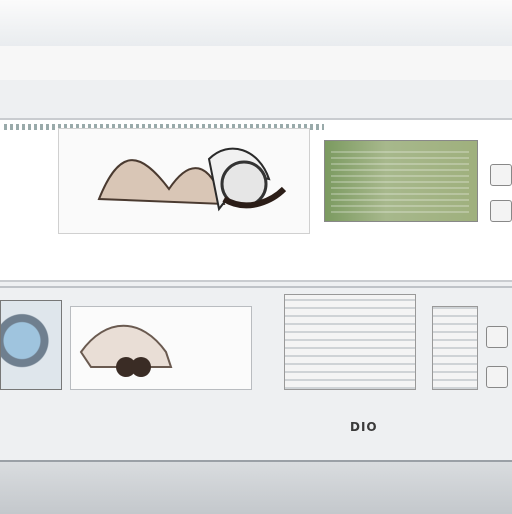 Image resolution: width=512 pixels, height=514 pixels. Describe the element at coordinates (256, 63) in the screenshot. I see `title-bar` at that location.